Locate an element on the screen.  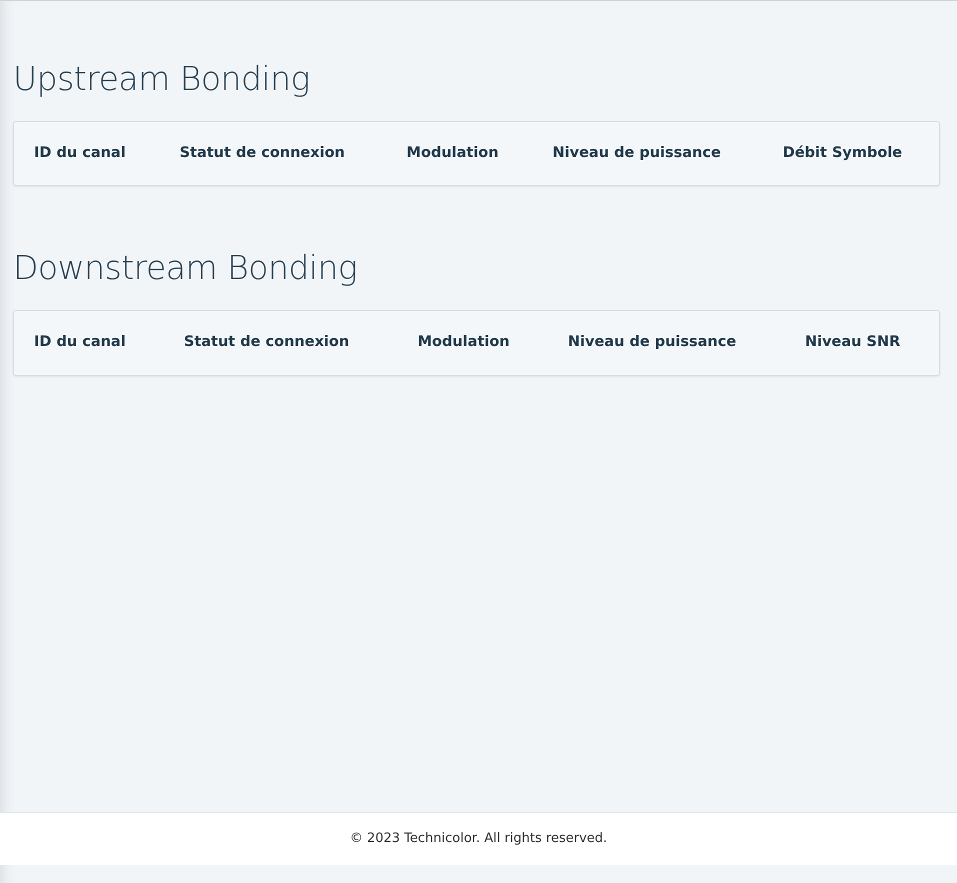
copyright-text: © 2023 Technicolor. All rights reserved. is located at coordinates (479, 839).